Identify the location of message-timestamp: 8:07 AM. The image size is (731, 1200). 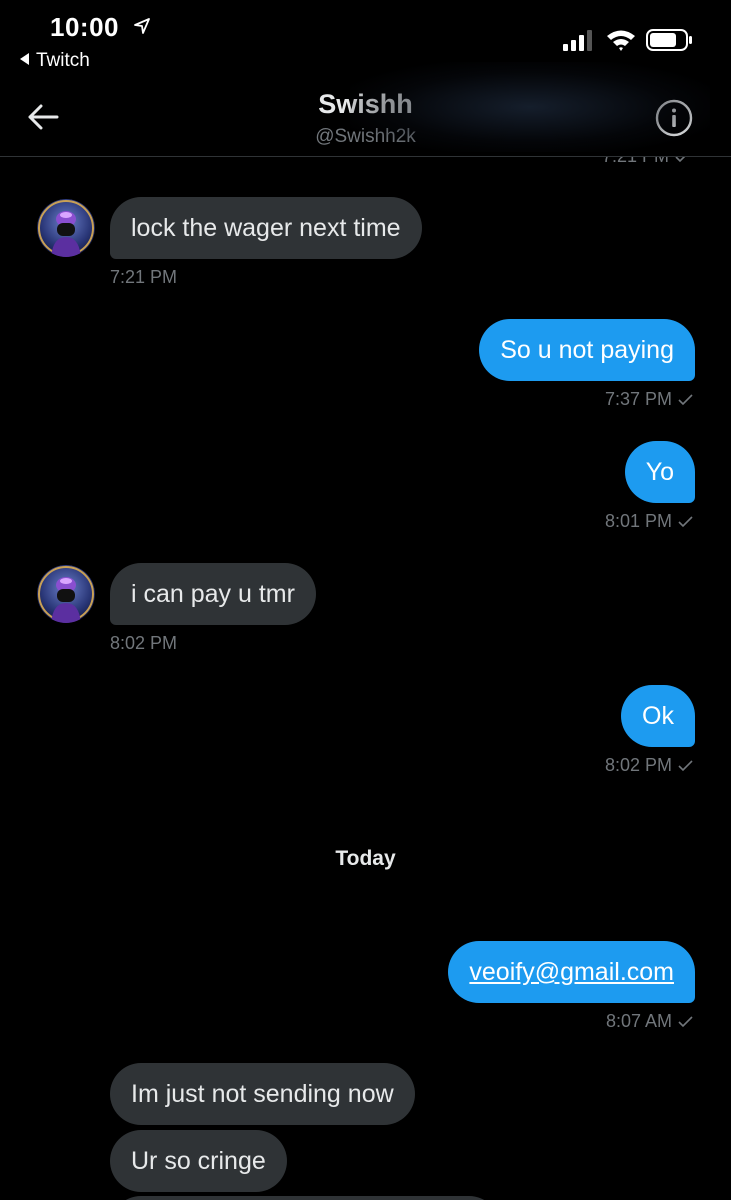
(649, 1021).